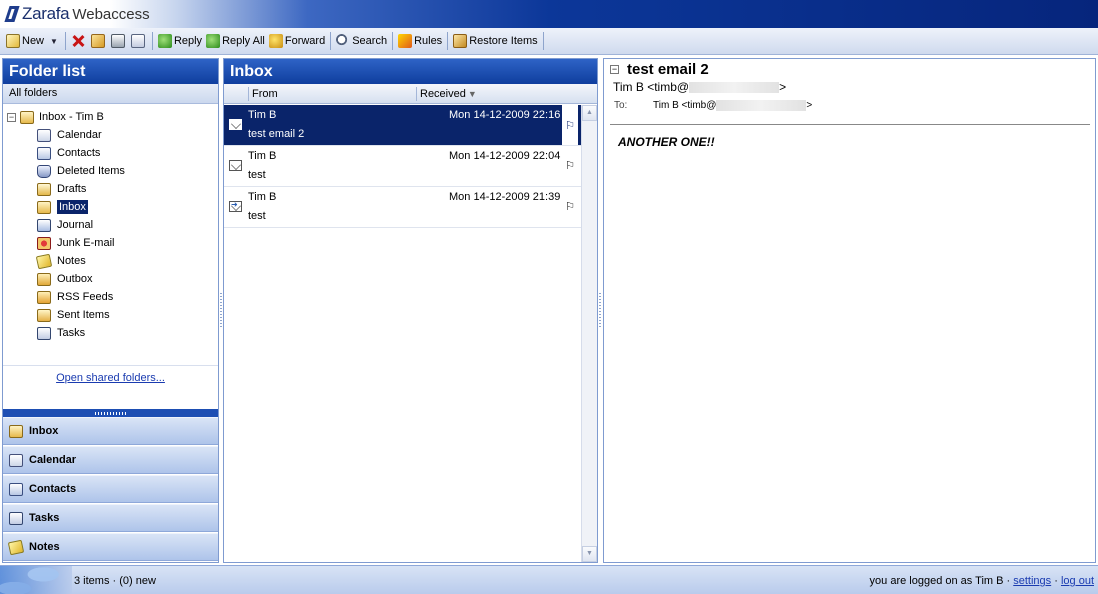 This screenshot has height=594, width=1098. What do you see at coordinates (110, 431) in the screenshot?
I see `shortcut-inbox: Inbox` at bounding box center [110, 431].